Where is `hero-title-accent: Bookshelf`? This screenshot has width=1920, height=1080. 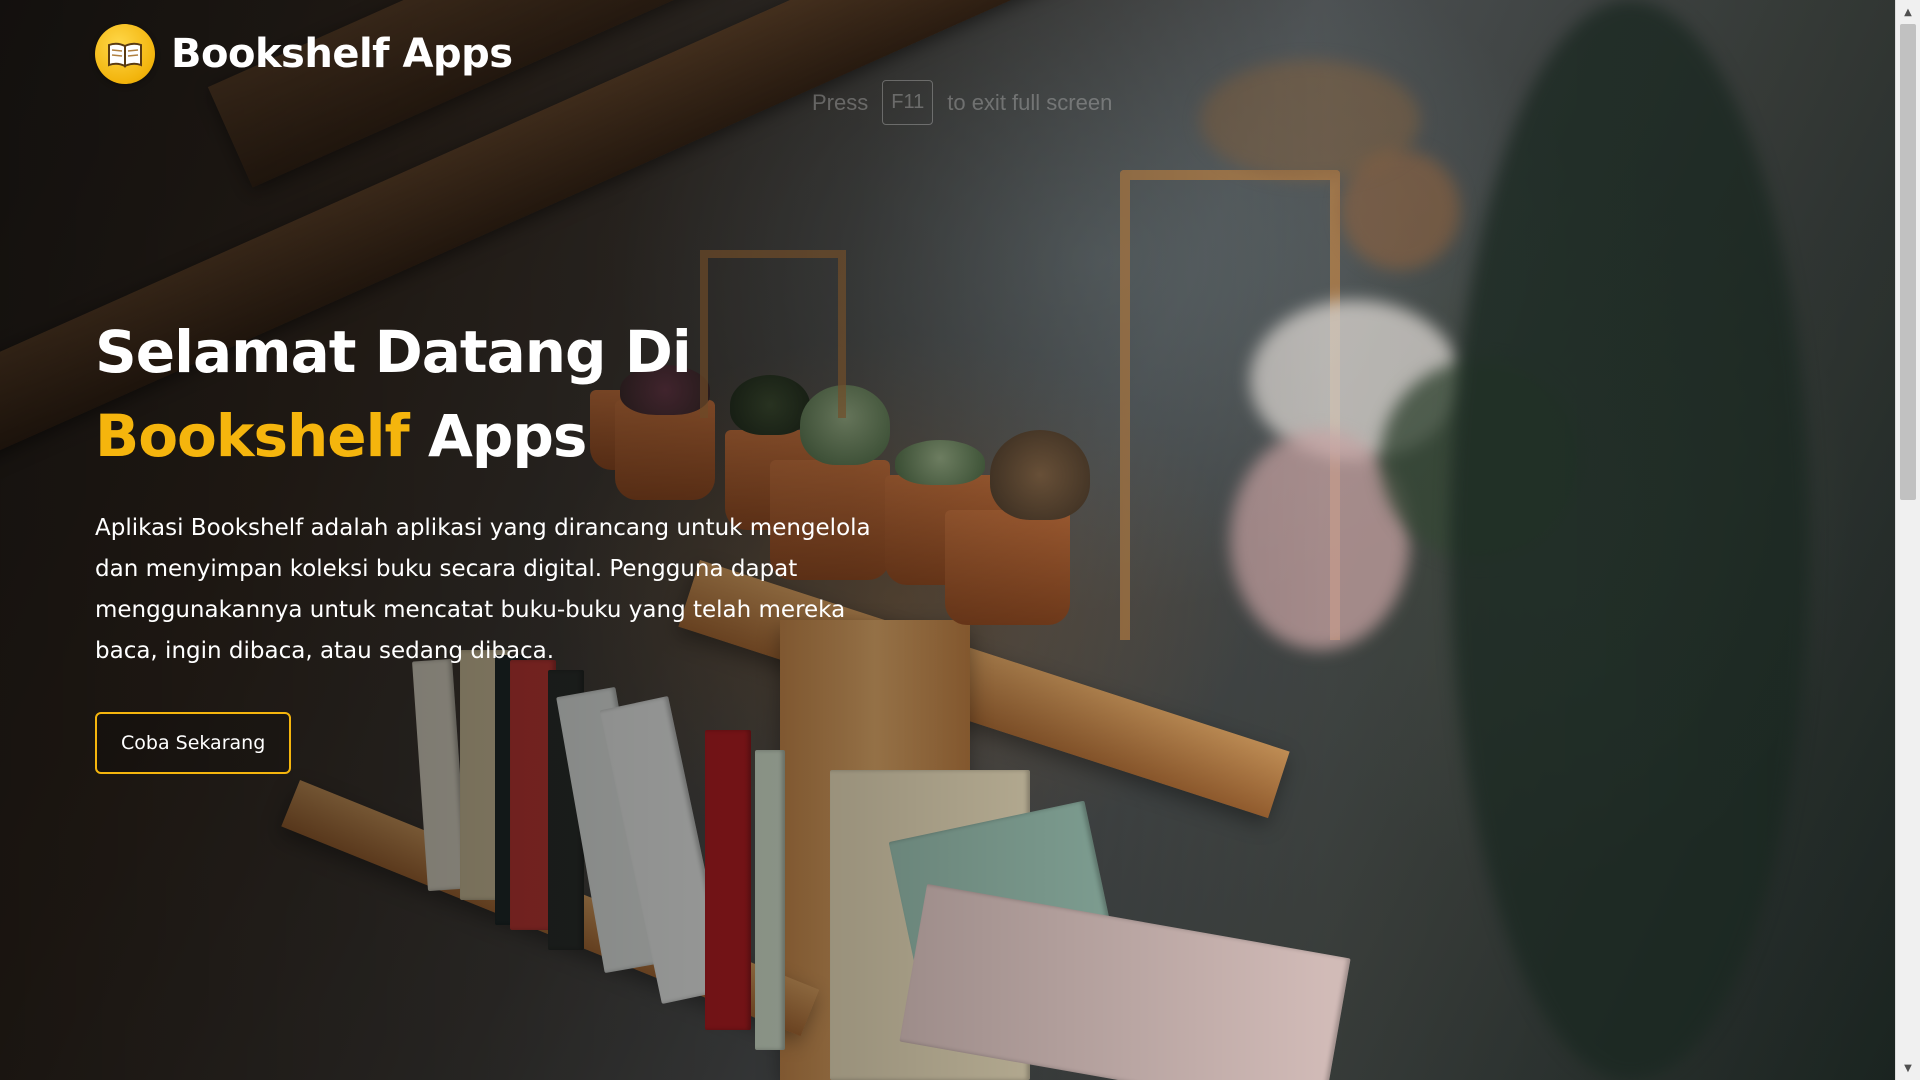 hero-title-accent: Bookshelf is located at coordinates (252, 436).